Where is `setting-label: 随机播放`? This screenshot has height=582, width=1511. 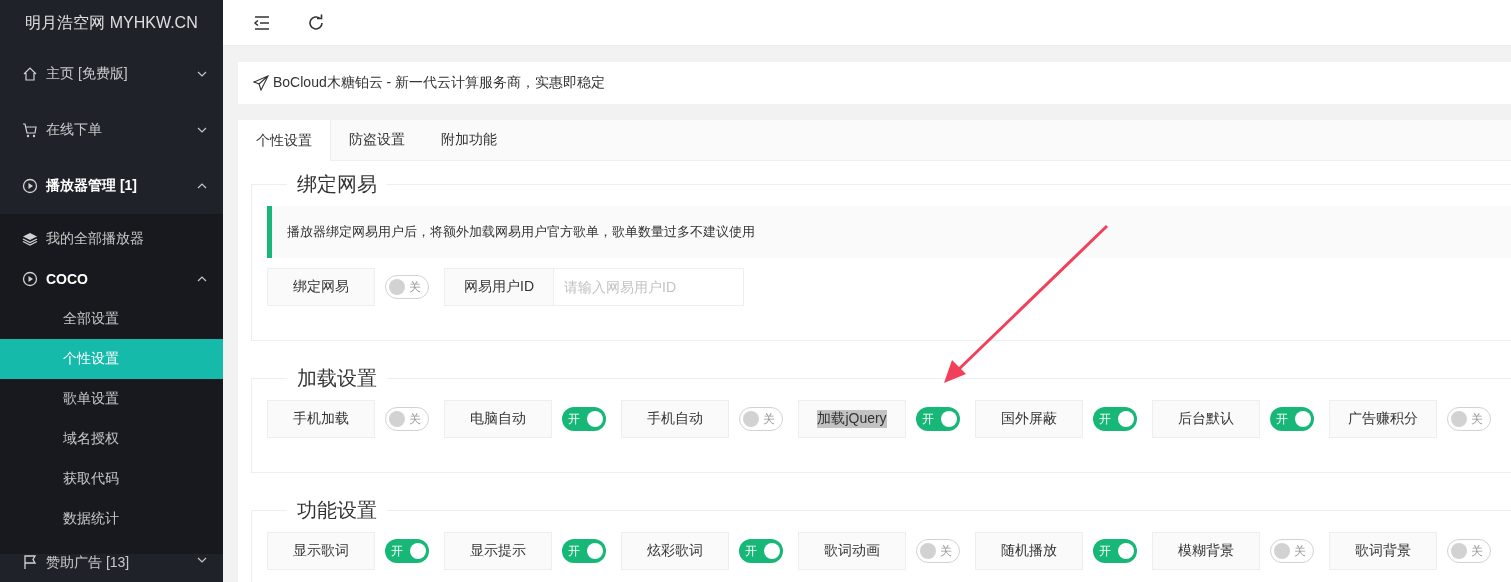 setting-label: 随机播放 is located at coordinates (1029, 551).